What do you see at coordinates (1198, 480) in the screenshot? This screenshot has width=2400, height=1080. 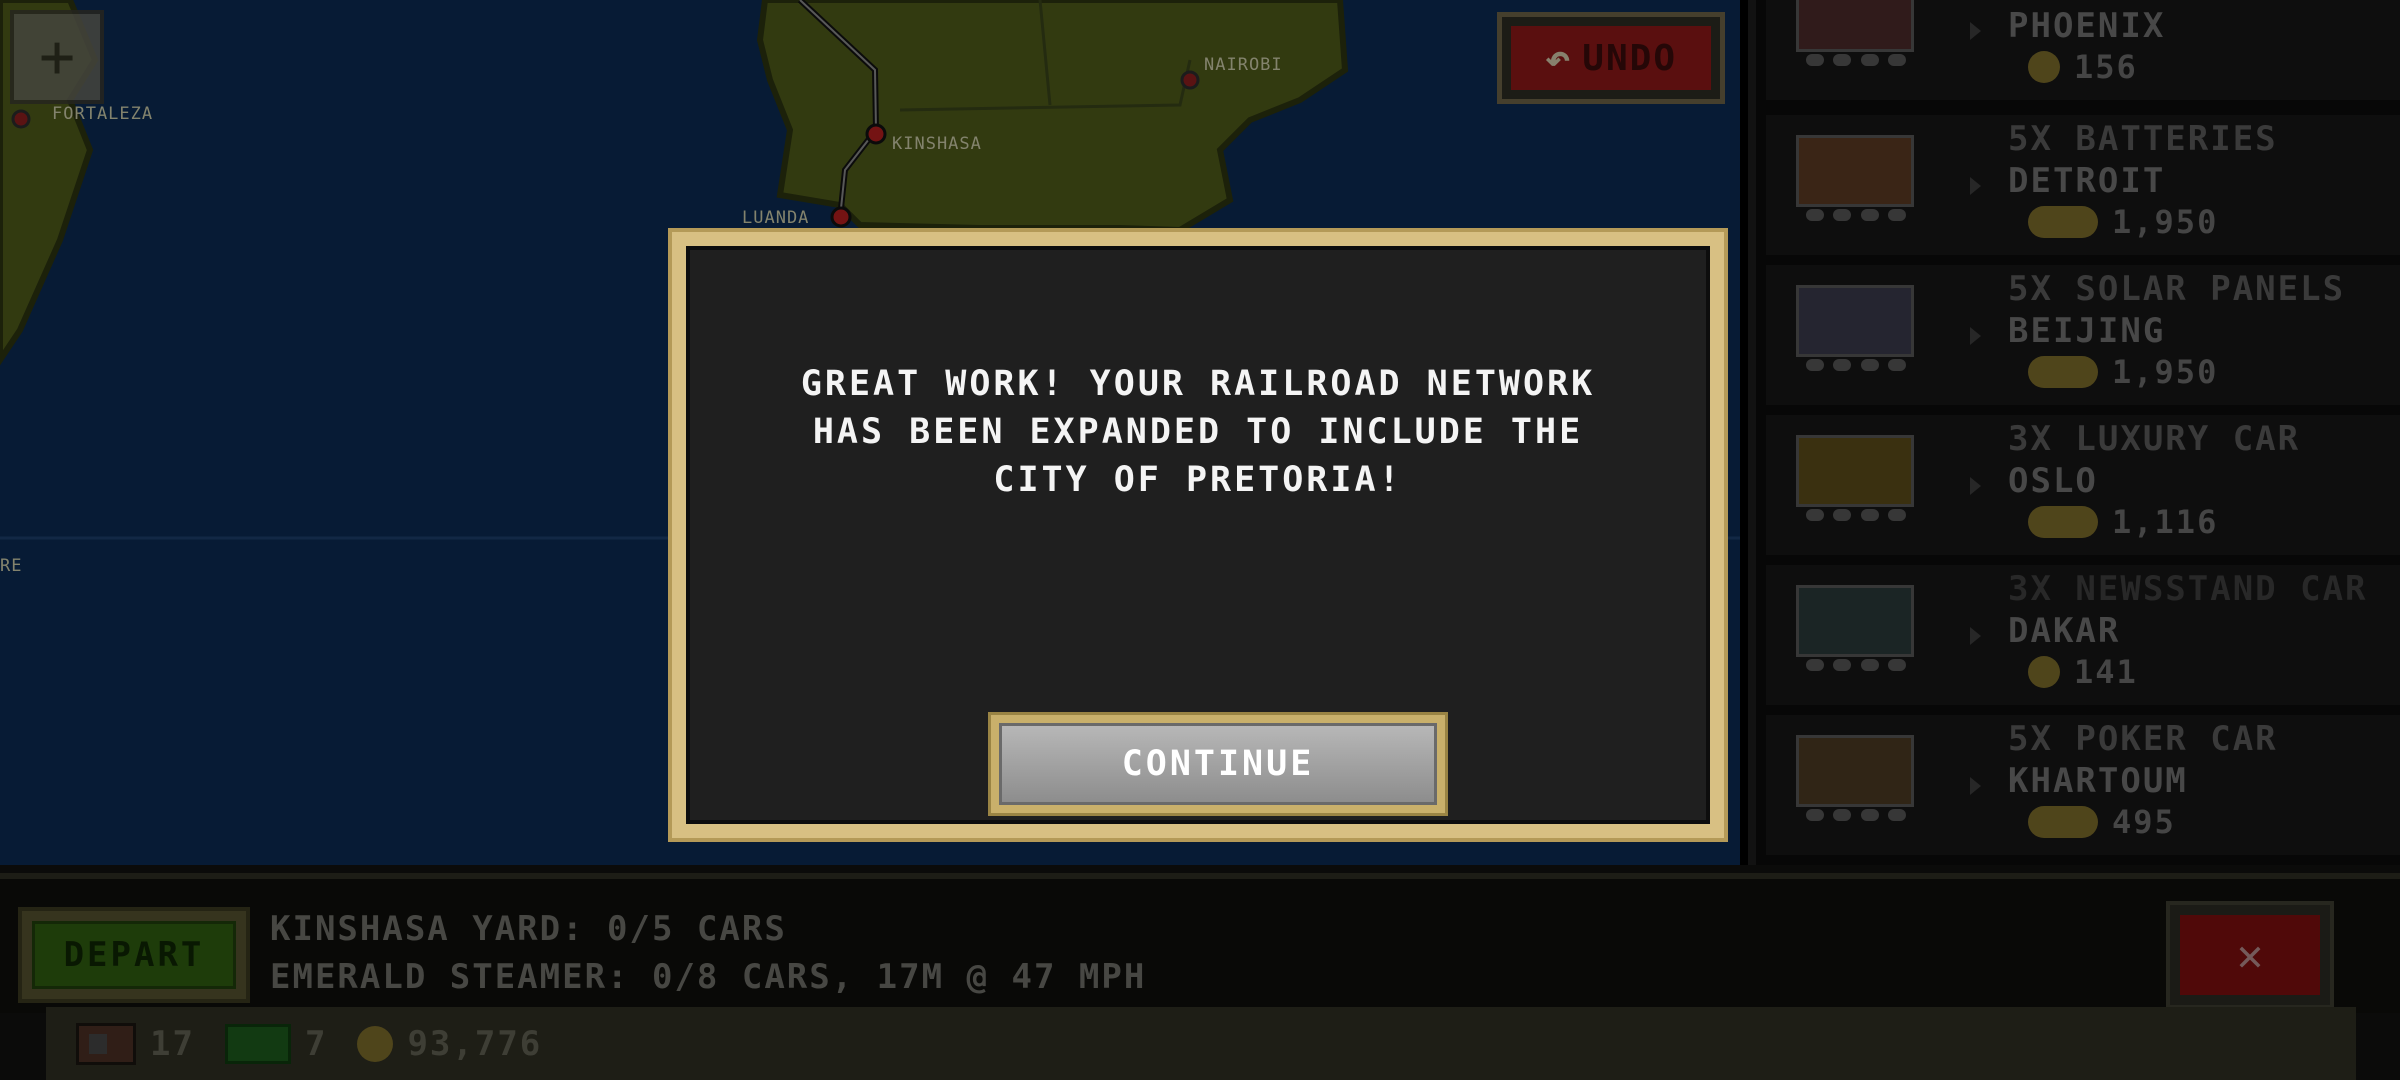 I see `dialog-message-line: CITY OF PRETORIA!` at bounding box center [1198, 480].